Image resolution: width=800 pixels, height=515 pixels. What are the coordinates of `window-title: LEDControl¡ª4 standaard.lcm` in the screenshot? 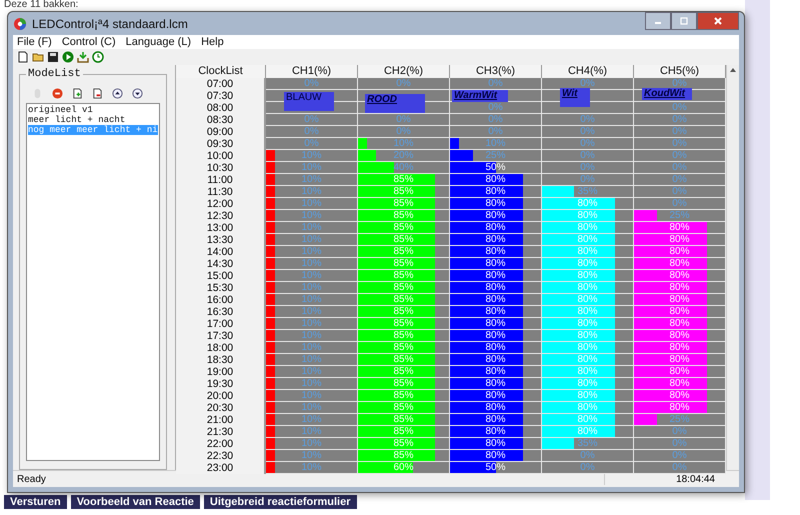 It's located at (110, 23).